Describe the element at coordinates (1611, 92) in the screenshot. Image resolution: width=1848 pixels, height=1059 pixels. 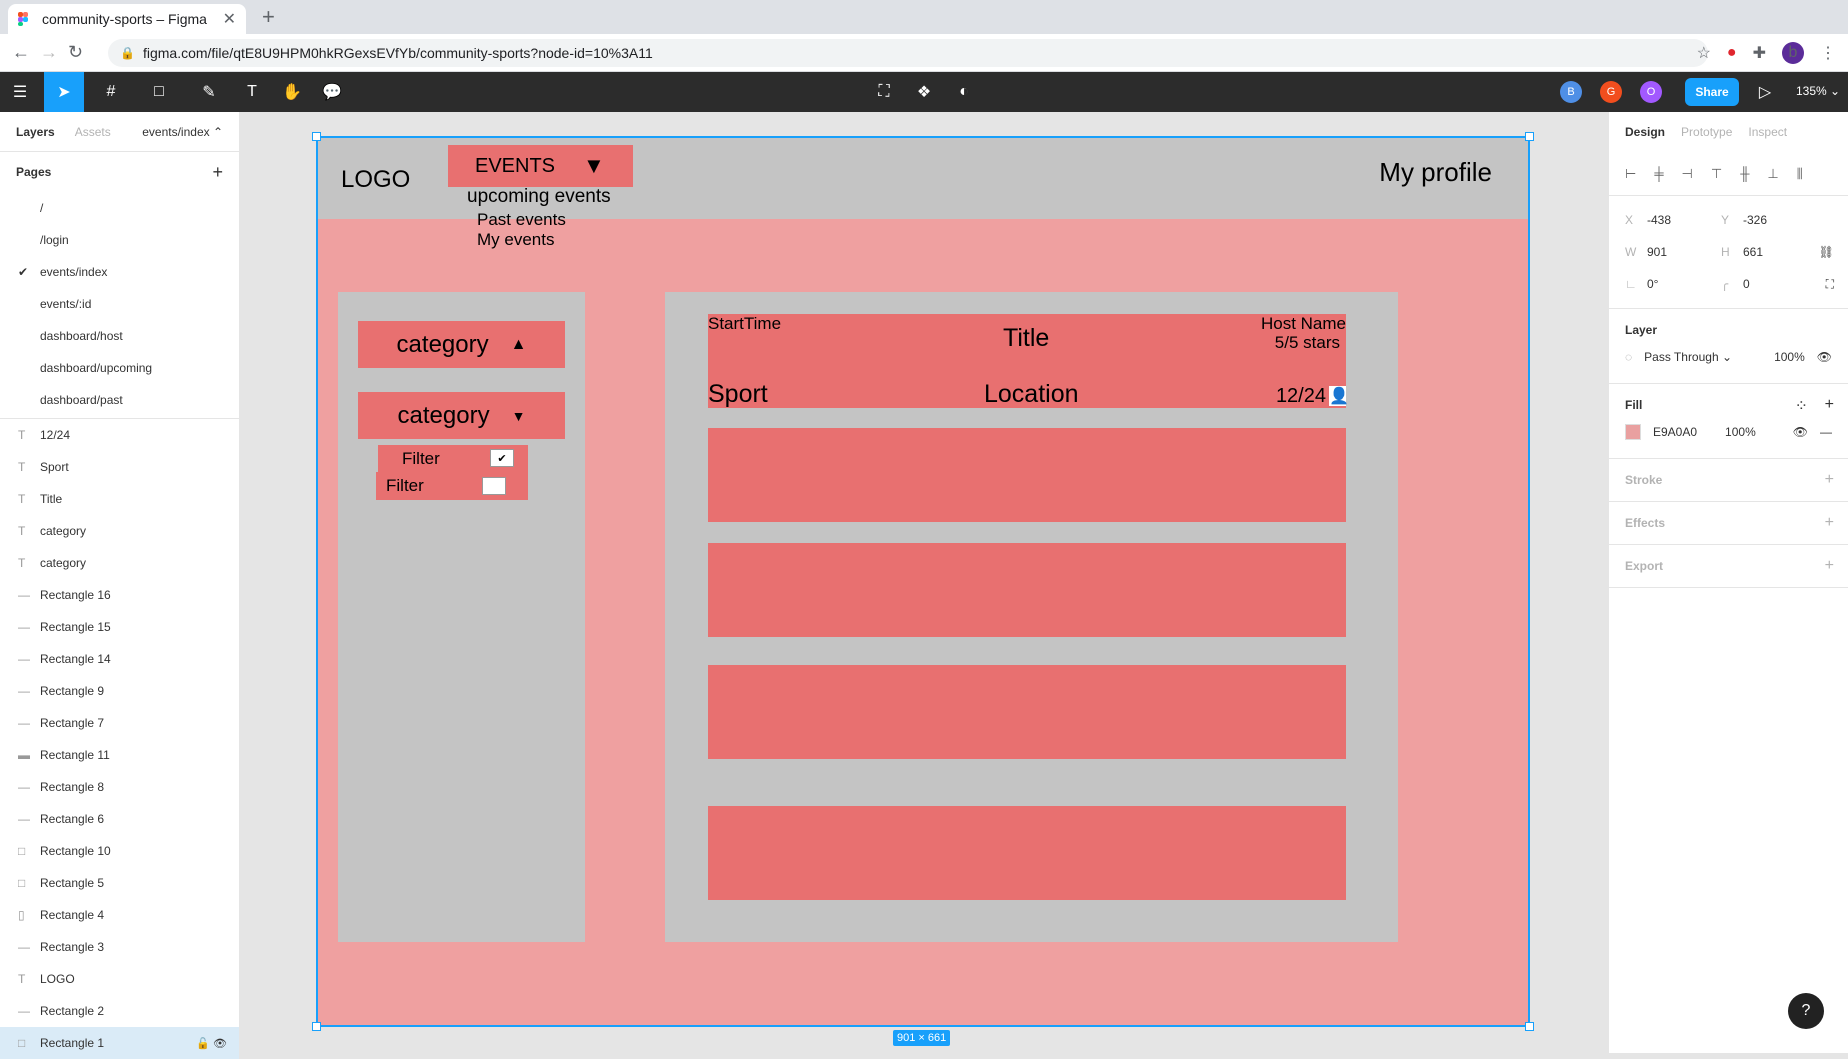
I see `collaborator-avatar: G` at that location.